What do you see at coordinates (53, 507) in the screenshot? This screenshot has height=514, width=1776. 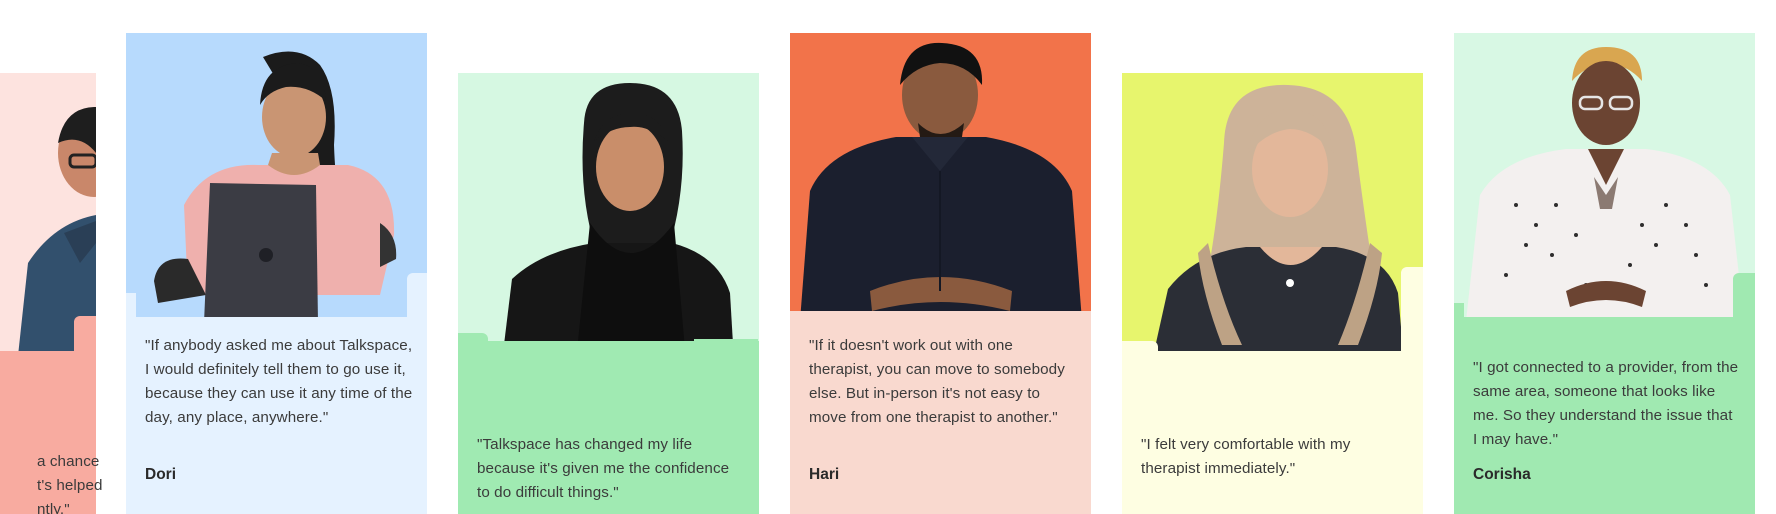 I see `quote-line: ntly."` at bounding box center [53, 507].